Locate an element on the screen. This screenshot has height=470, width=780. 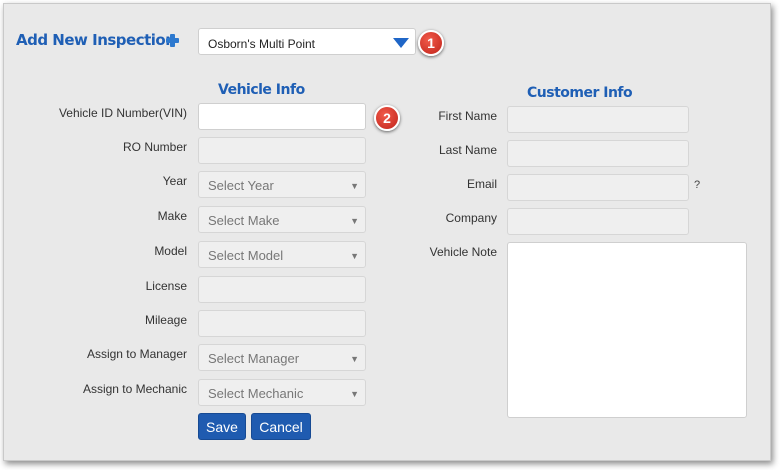
mileage-label: Mileage is located at coordinates (165, 320).